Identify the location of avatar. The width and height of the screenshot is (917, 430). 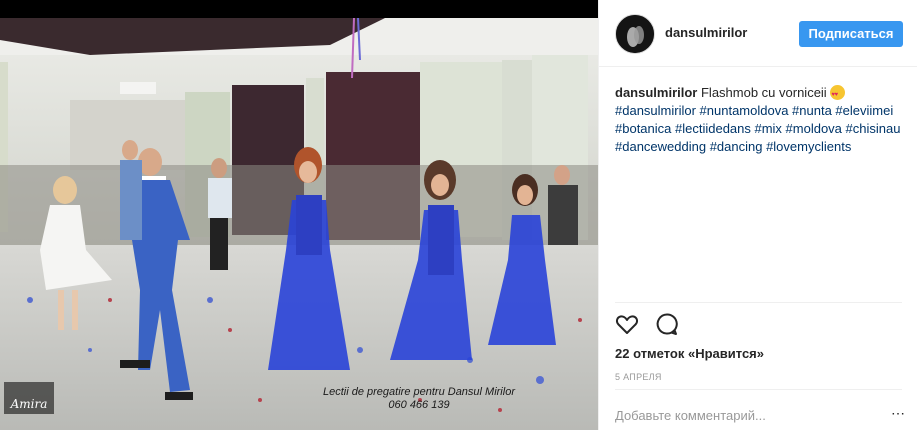
(635, 34).